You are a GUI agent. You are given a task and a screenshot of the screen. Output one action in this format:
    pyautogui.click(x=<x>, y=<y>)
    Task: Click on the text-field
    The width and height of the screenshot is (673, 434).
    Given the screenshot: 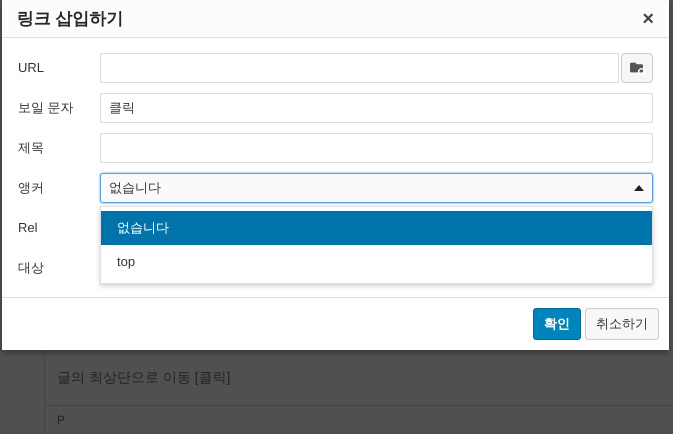 What is the action you would take?
    pyautogui.click(x=376, y=148)
    